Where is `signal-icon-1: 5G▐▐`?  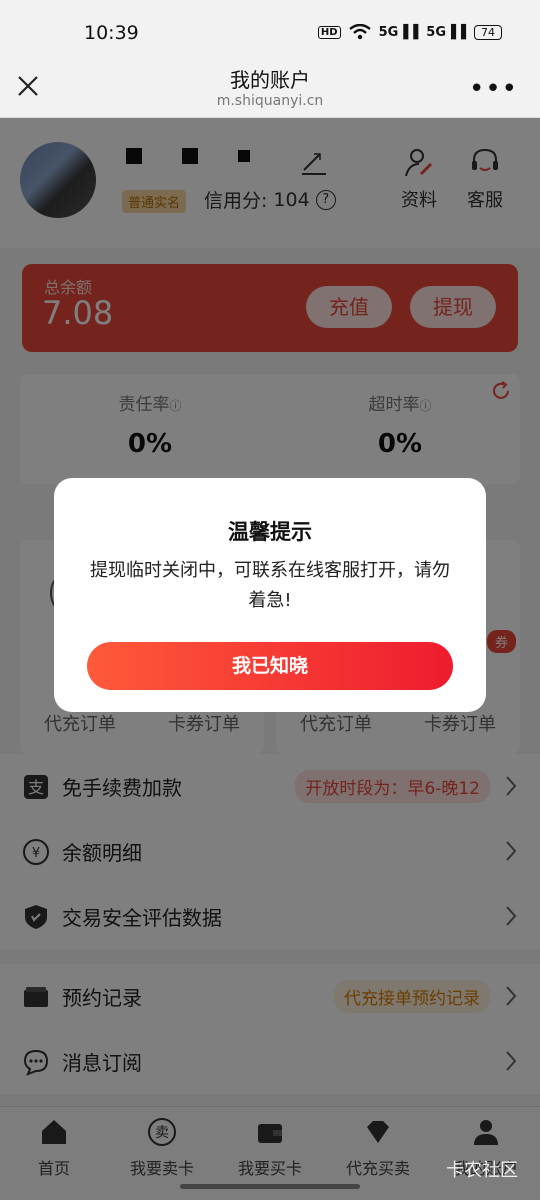
signal-icon-1: 5G▐▐ is located at coordinates (398, 32).